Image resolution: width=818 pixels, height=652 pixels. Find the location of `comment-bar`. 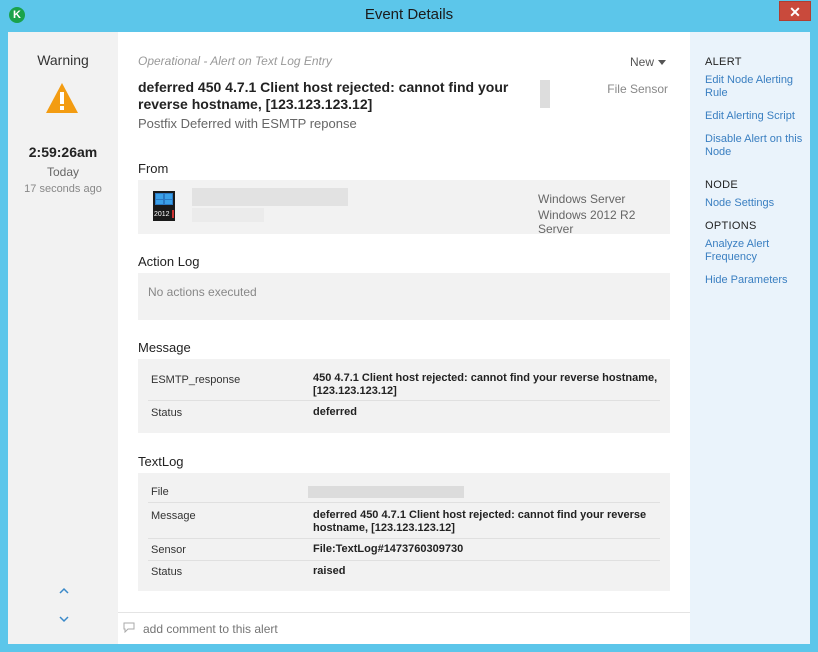

comment-bar is located at coordinates (404, 628).